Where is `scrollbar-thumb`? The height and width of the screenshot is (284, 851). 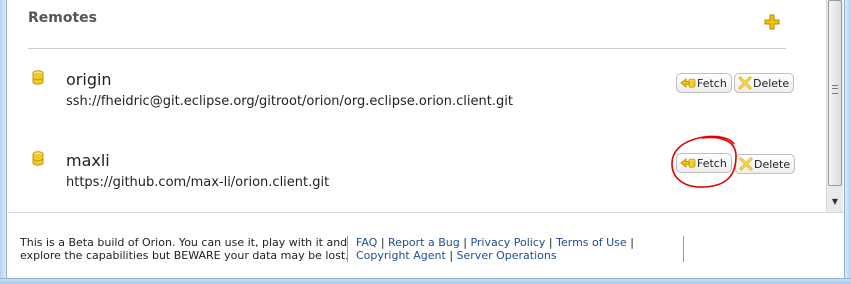 scrollbar-thumb is located at coordinates (835, 93).